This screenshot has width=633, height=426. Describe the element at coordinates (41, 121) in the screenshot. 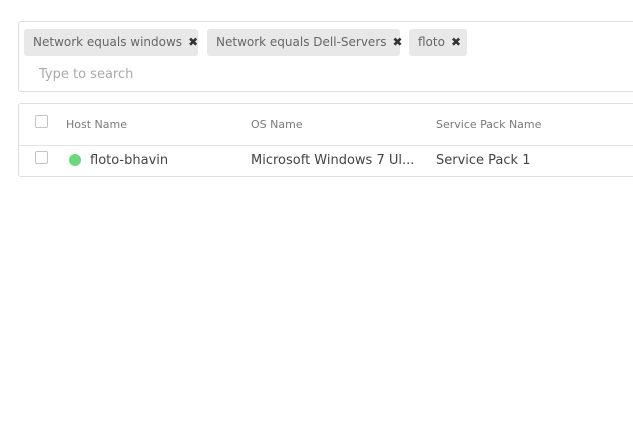

I see `select-all-checkbox` at that location.